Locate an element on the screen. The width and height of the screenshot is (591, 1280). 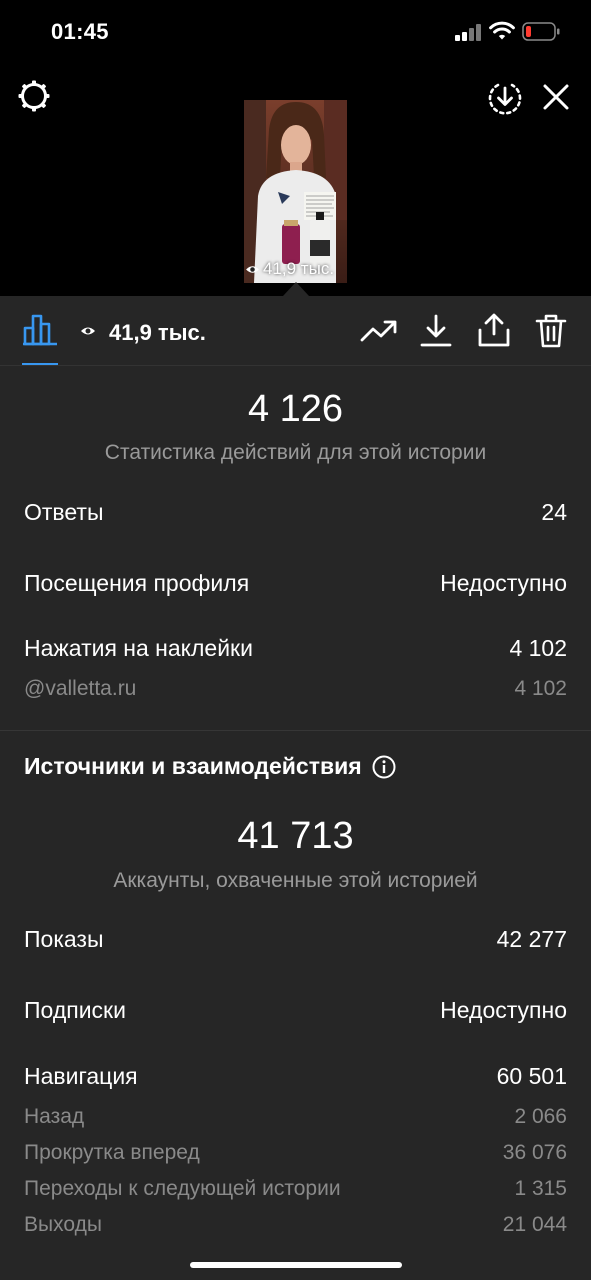
stat-subrow-back: Назад 2 066 is located at coordinates (295, 1117).